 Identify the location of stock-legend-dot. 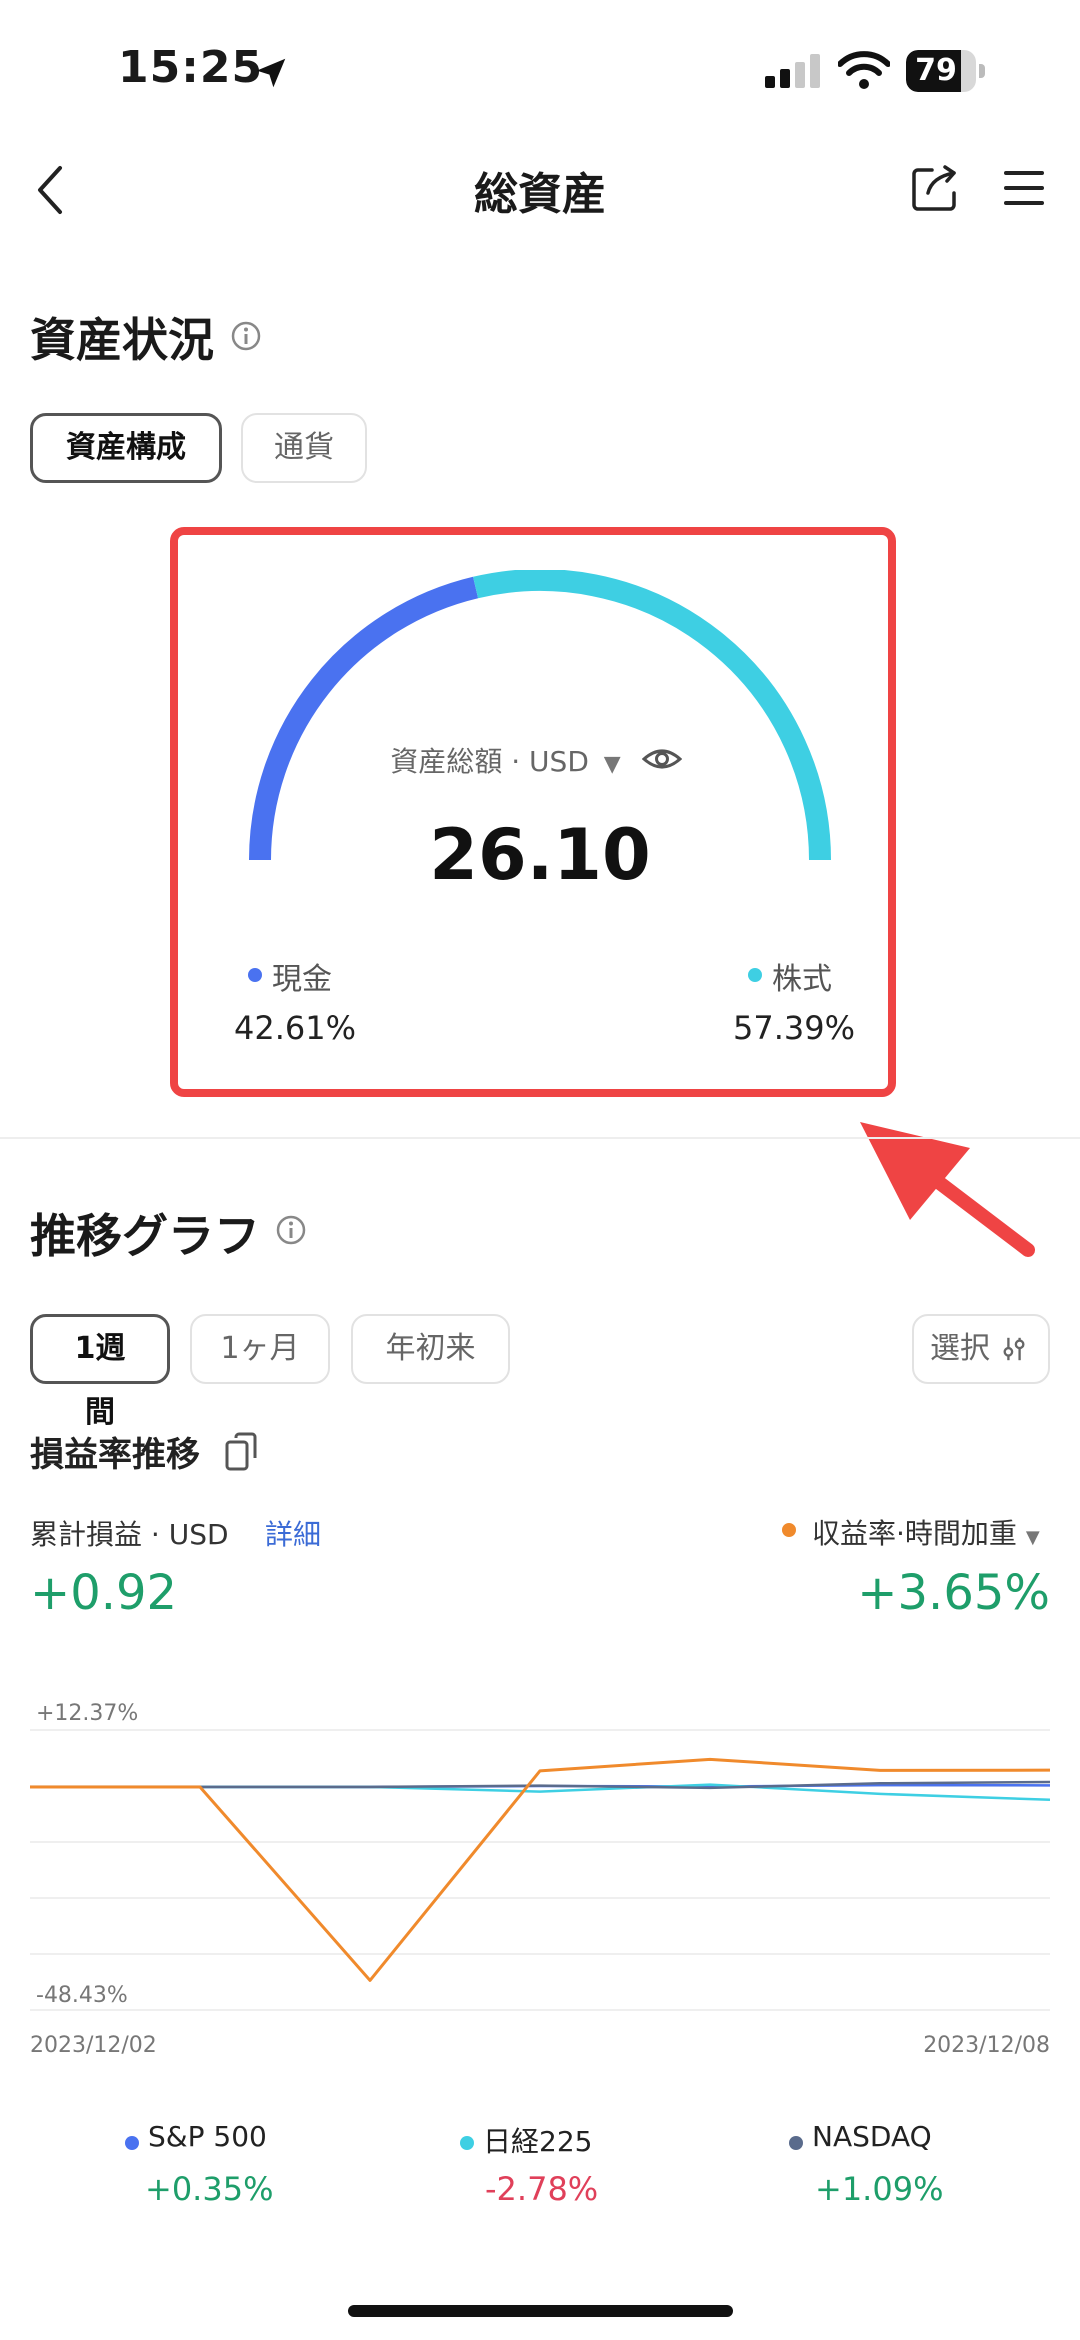
(755, 975).